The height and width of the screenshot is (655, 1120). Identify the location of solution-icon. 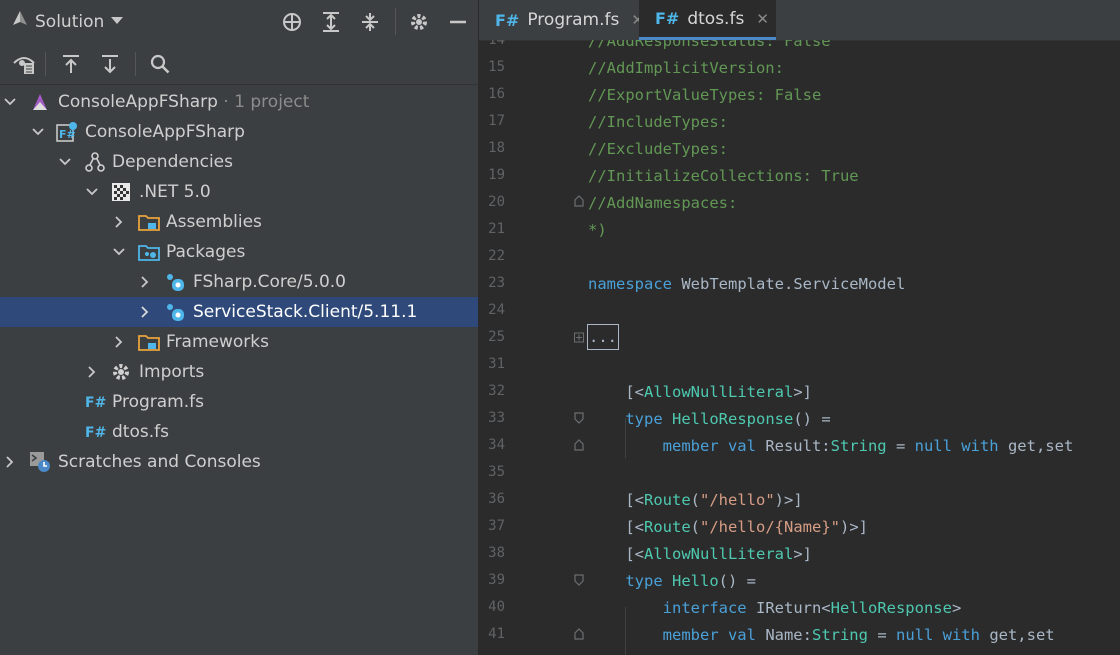
(40, 102).